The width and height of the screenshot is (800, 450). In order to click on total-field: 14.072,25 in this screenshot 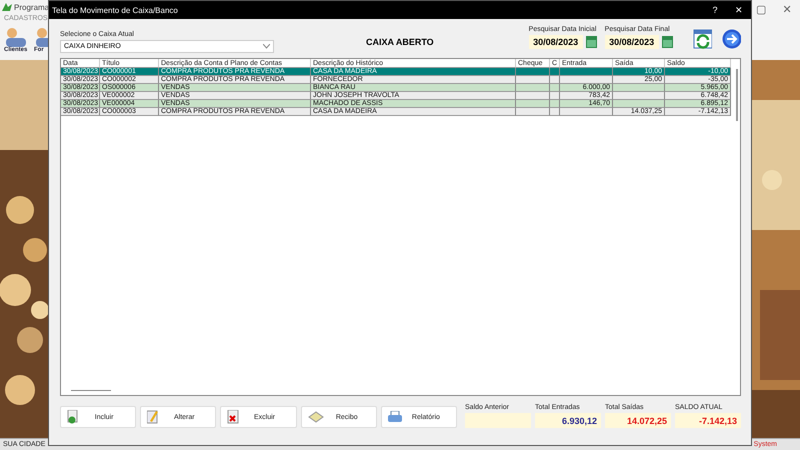, I will do `click(638, 420)`.